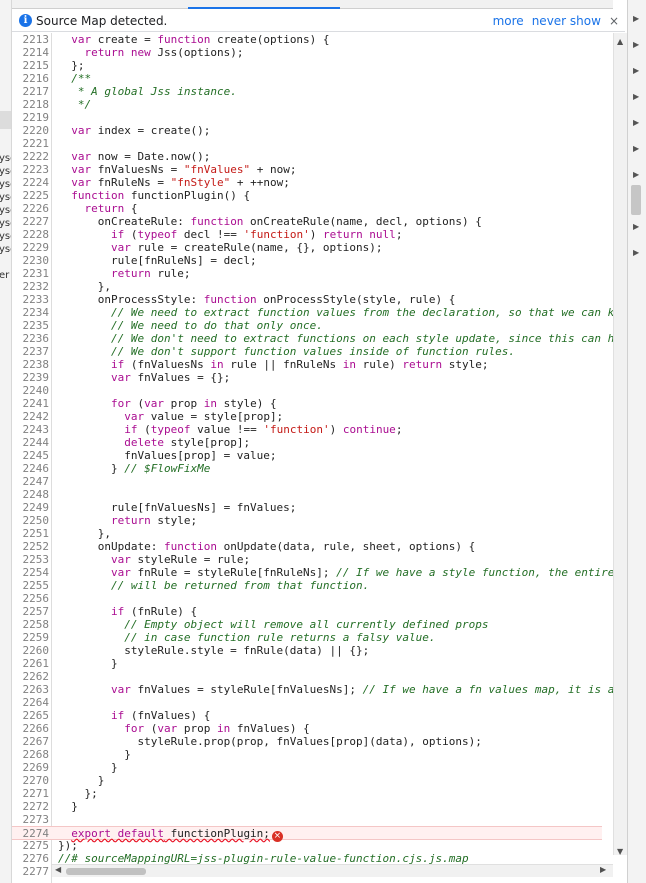  I want to click on code-line: 2245 fnValues[prop] = value;, so click(307, 455).